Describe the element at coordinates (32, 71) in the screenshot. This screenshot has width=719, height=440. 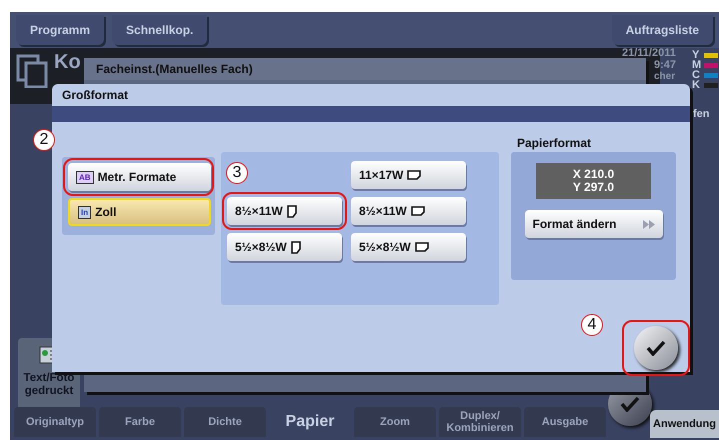
I see `copy-pages-icon` at that location.